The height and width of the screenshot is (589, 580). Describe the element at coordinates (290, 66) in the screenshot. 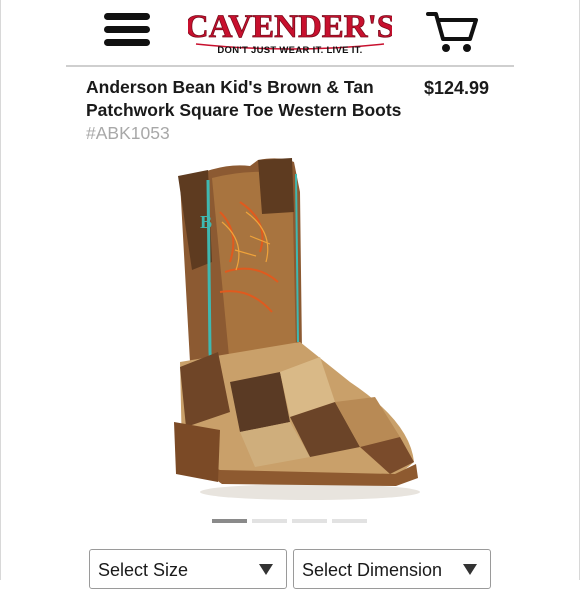

I see `header-divider` at that location.